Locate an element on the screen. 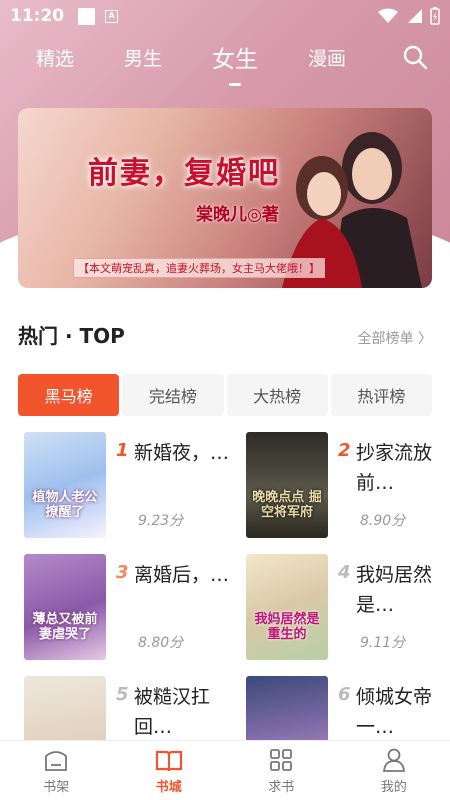 The height and width of the screenshot is (800, 450). rank-number: 6 is located at coordinates (344, 694).